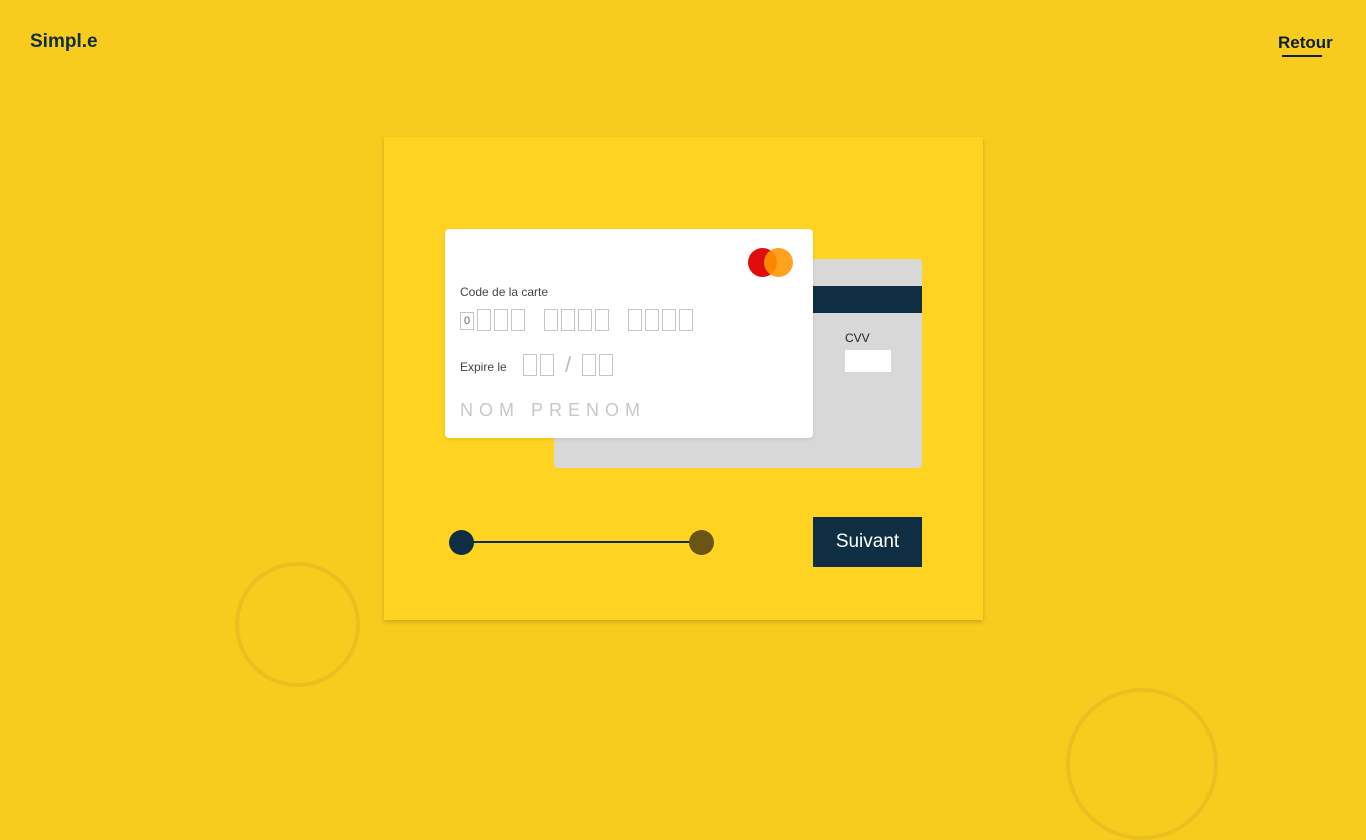  Describe the element at coordinates (1302, 56) in the screenshot. I see `back-link-underline` at that location.